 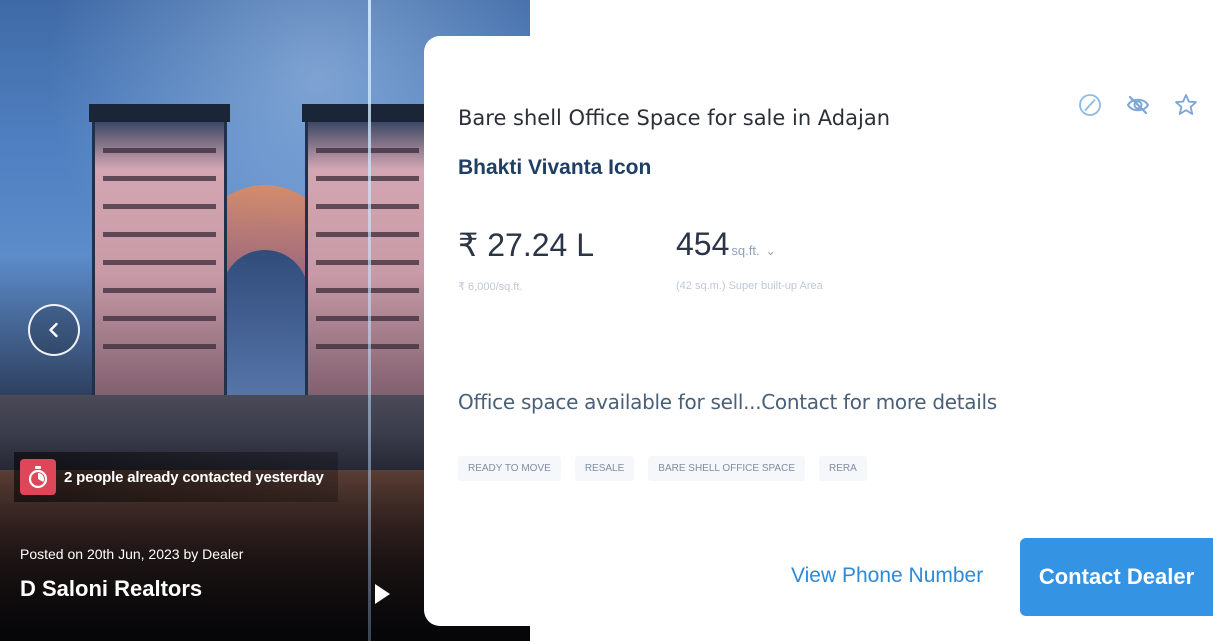 I want to click on area-value: 454, so click(x=703, y=244).